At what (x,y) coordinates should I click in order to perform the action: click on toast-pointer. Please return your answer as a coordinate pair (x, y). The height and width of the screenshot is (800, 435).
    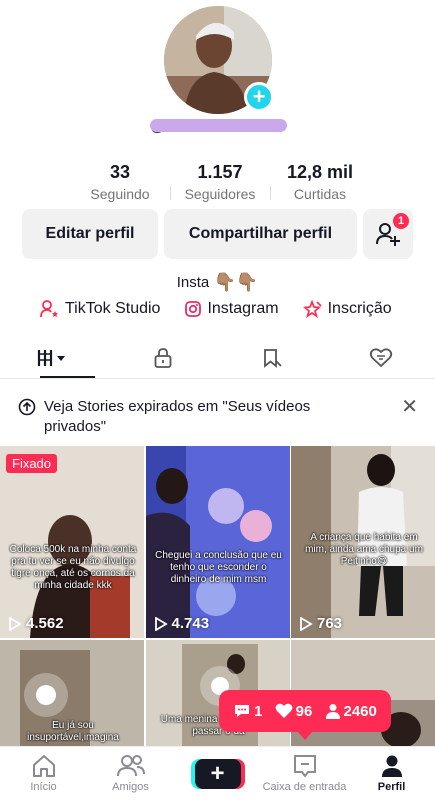
    Looking at the image, I should click on (305, 735).